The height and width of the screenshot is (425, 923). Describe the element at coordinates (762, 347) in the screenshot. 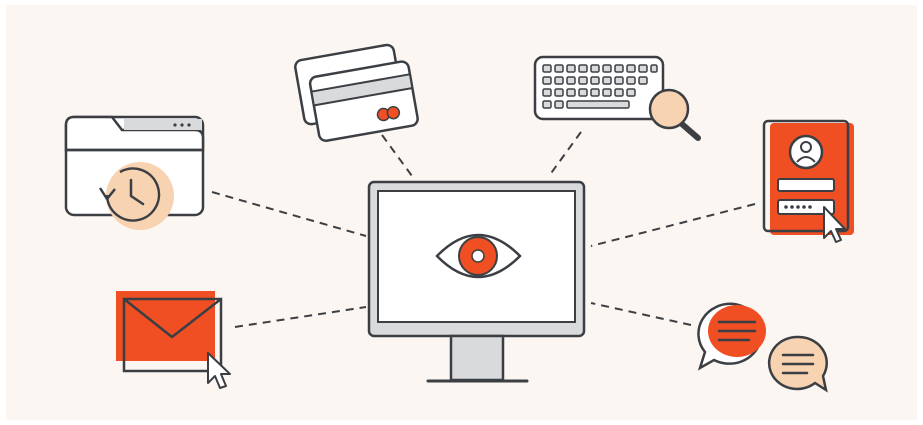

I see `chat-bubbles-icon` at that location.